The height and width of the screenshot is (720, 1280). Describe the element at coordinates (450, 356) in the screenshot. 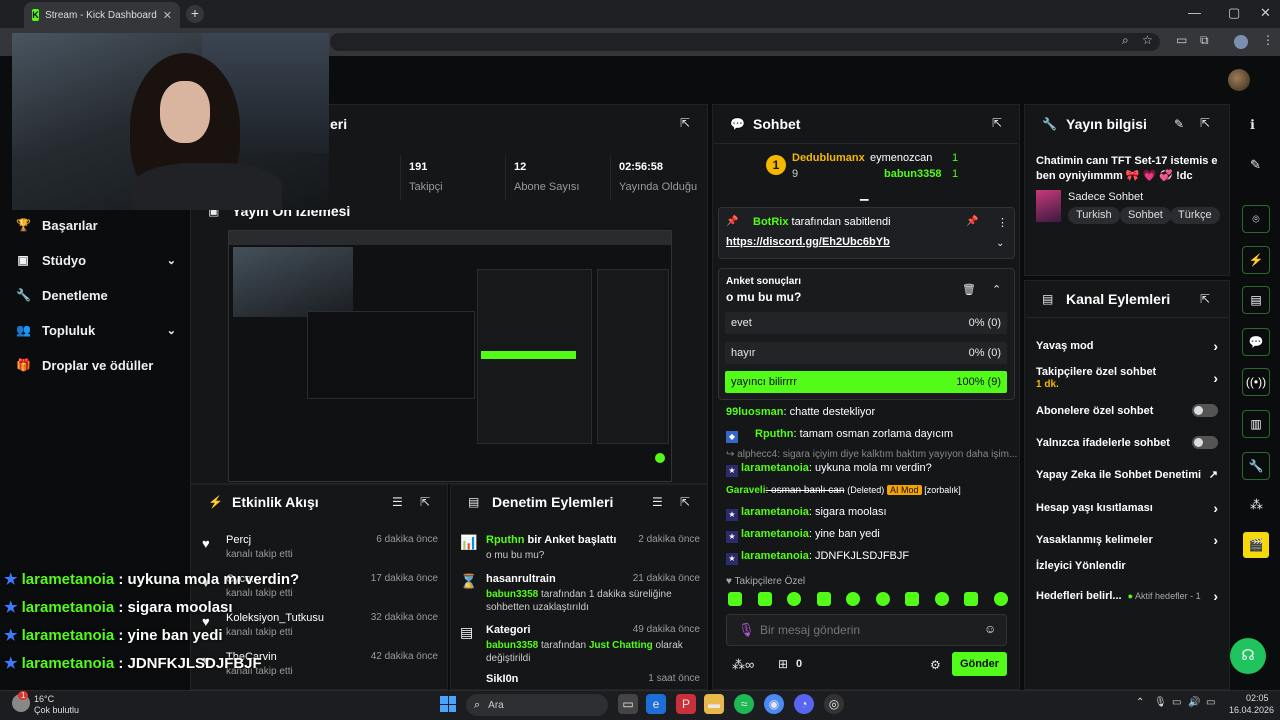

I see `stream-preview` at that location.